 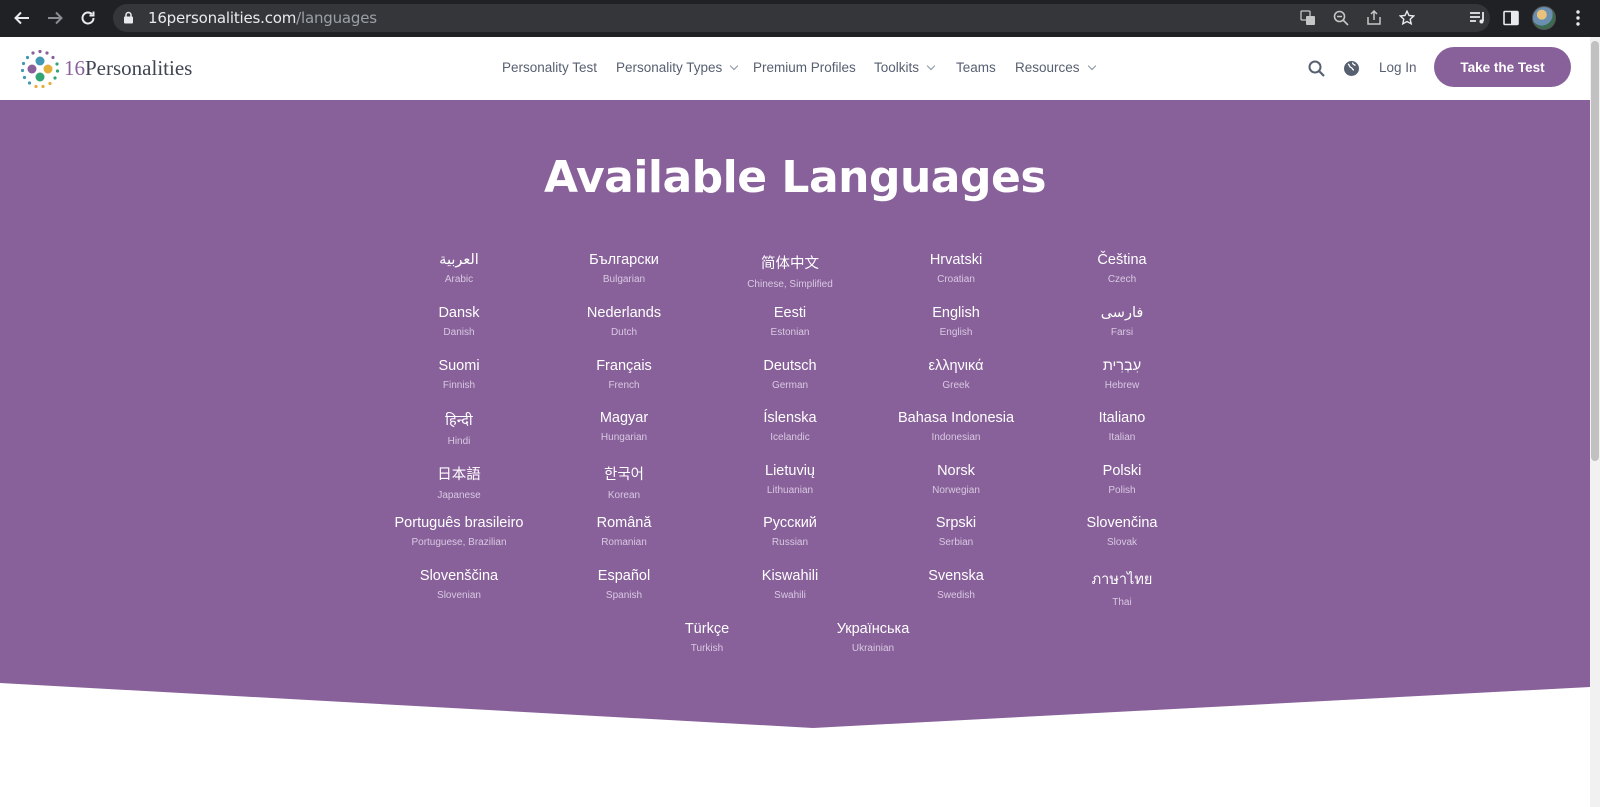 I want to click on zoom-out-icon, so click(x=1341, y=18).